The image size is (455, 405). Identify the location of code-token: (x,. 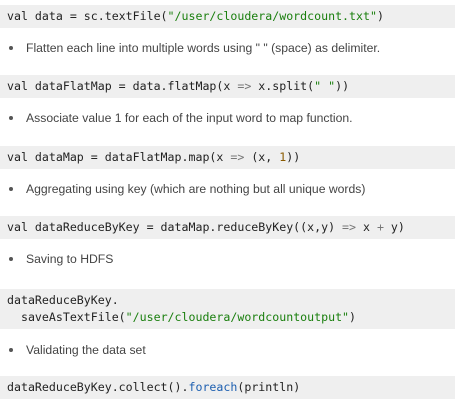
(262, 157).